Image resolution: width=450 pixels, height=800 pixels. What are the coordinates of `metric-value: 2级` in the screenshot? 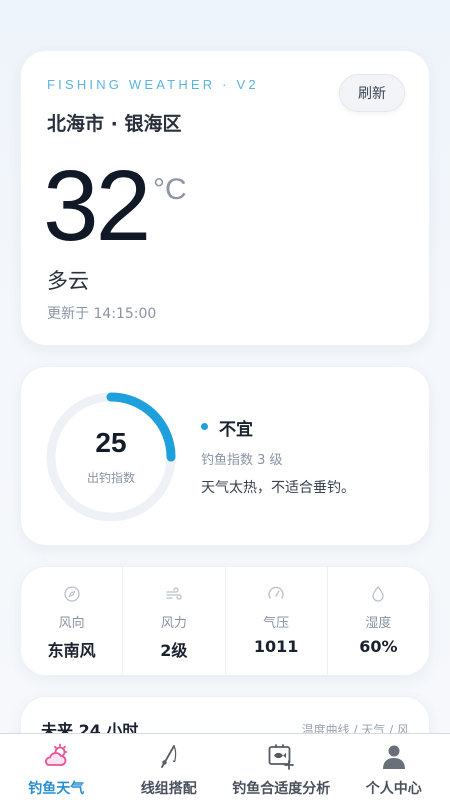 It's located at (174, 650).